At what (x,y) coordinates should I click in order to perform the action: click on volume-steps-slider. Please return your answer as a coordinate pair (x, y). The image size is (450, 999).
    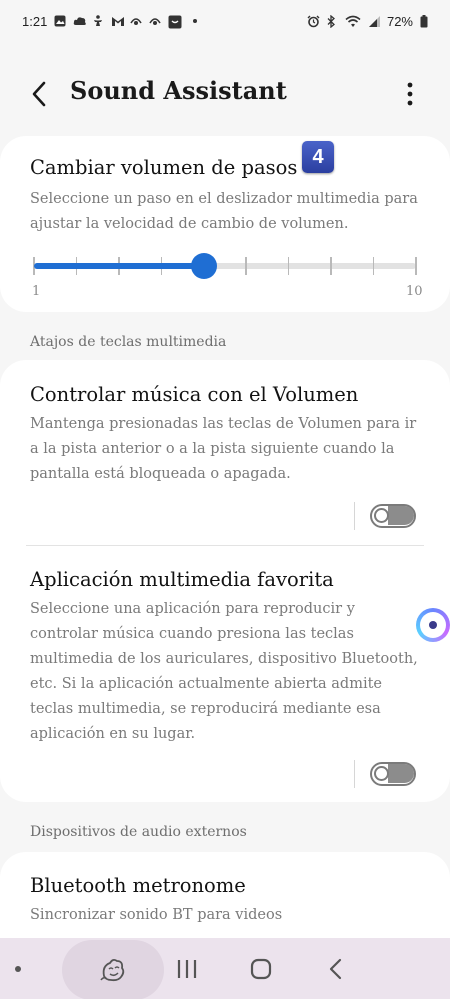
    Looking at the image, I should click on (225, 266).